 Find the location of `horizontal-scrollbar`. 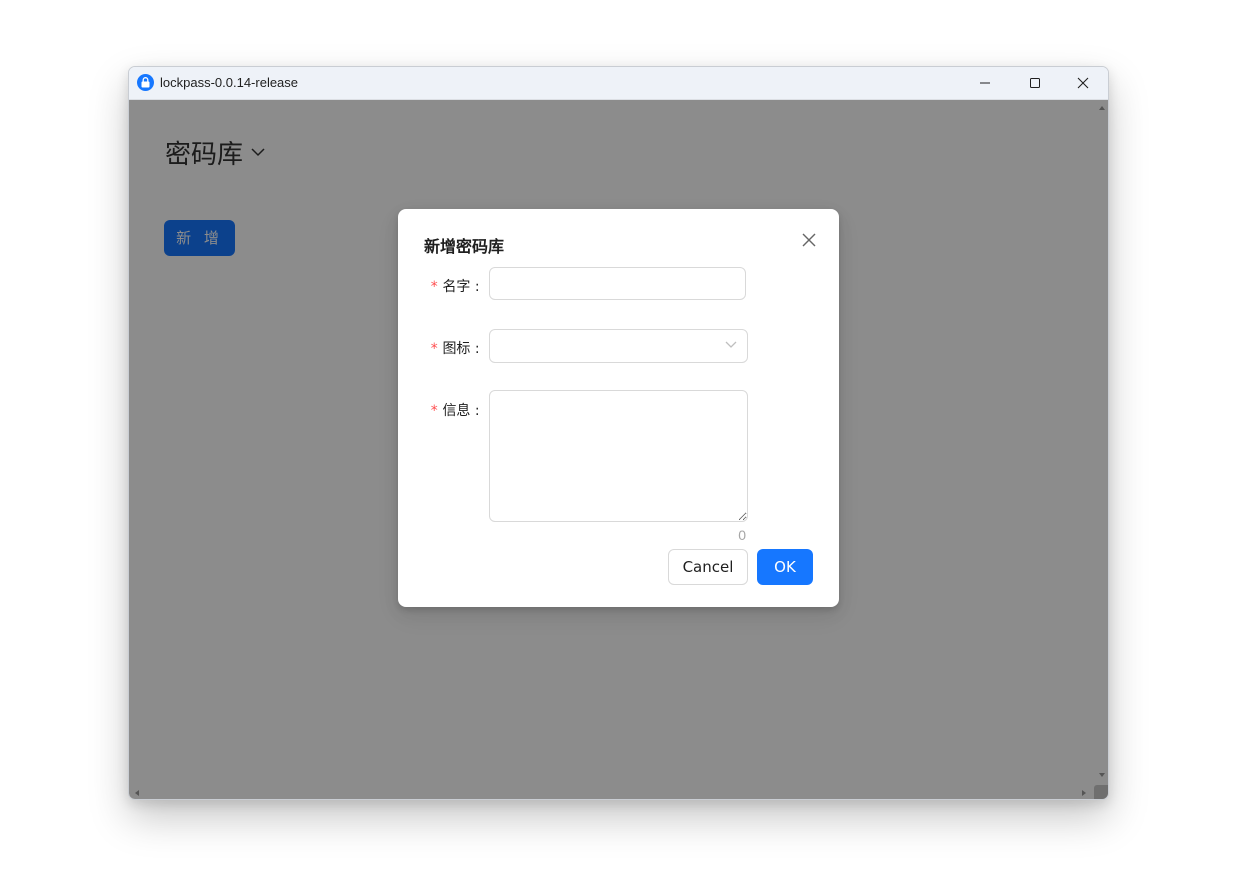

horizontal-scrollbar is located at coordinates (618, 793).